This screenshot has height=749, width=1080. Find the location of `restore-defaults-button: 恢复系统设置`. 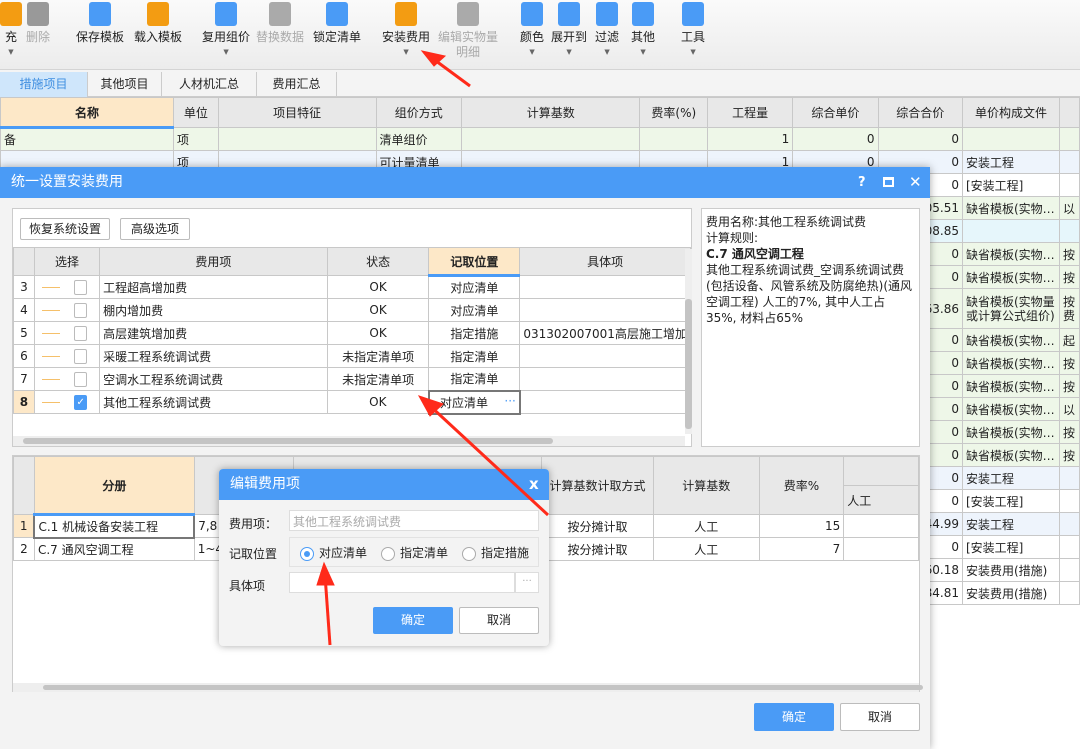

restore-defaults-button: 恢复系统设置 is located at coordinates (65, 229).